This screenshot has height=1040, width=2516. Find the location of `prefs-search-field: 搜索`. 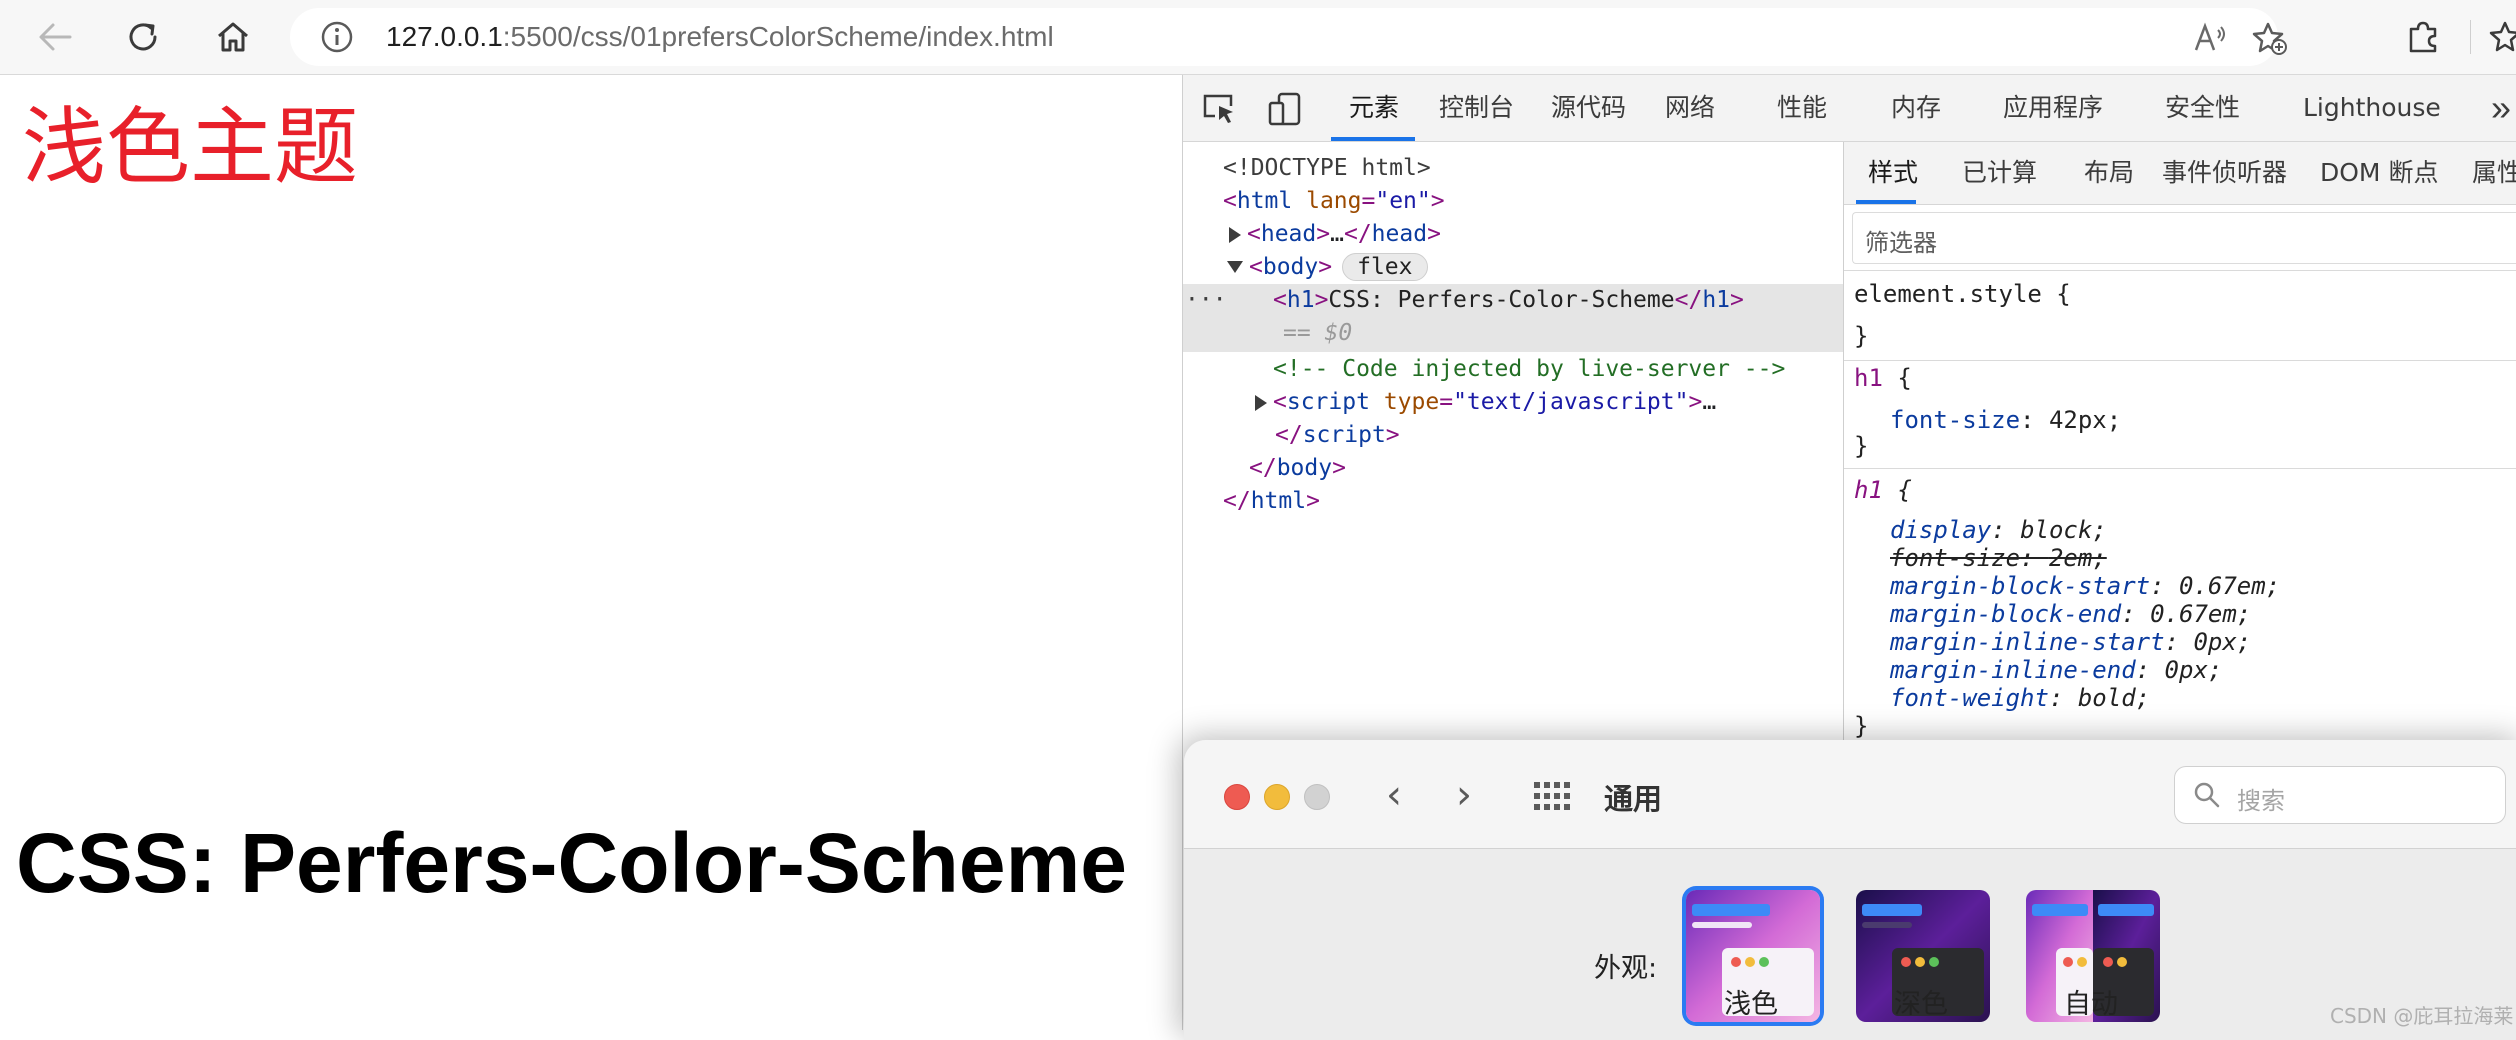

prefs-search-field: 搜索 is located at coordinates (2340, 795).